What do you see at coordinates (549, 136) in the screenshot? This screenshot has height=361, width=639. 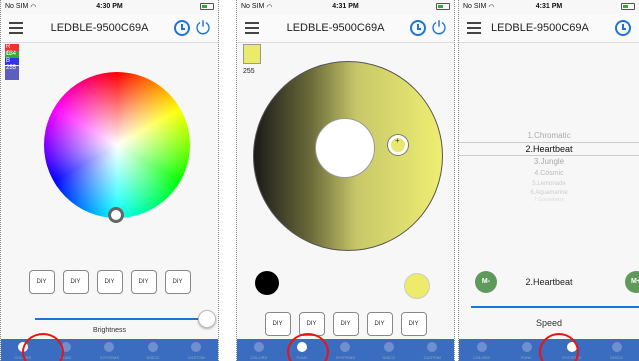 I see `mode-item: 1.Chromatic` at bounding box center [549, 136].